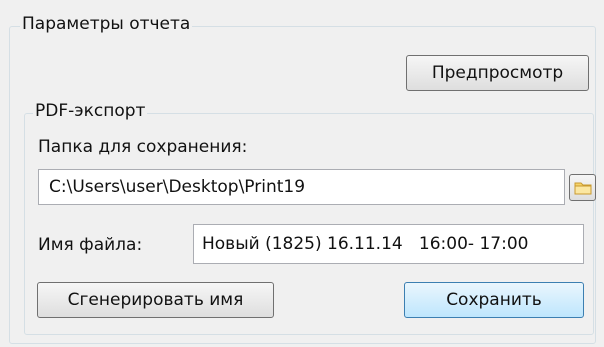 The width and height of the screenshot is (604, 347). What do you see at coordinates (497, 73) in the screenshot?
I see `preview-button: Предпросмотр` at bounding box center [497, 73].